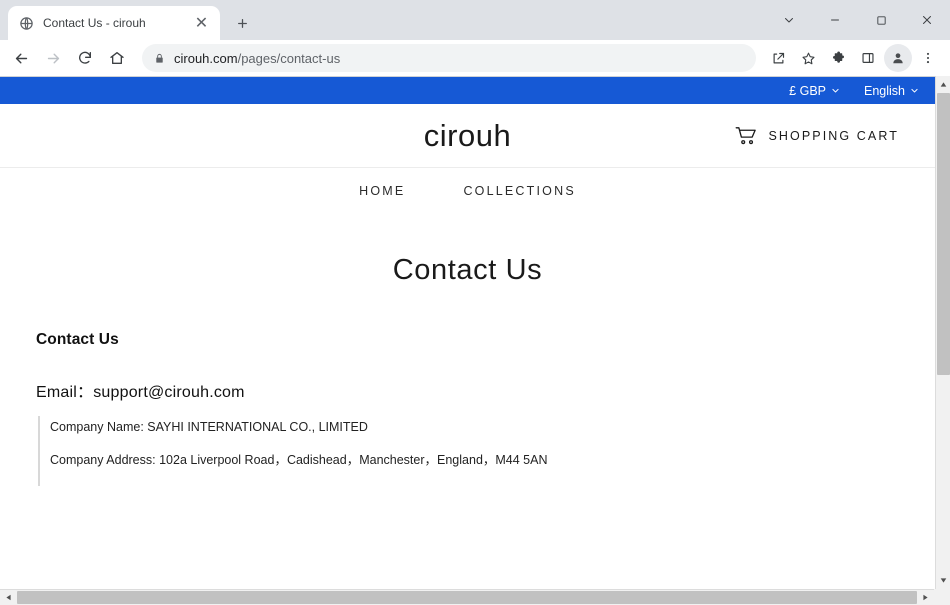 Image resolution: width=950 pixels, height=605 pixels. What do you see at coordinates (927, 20) in the screenshot?
I see `close-window-button` at bounding box center [927, 20].